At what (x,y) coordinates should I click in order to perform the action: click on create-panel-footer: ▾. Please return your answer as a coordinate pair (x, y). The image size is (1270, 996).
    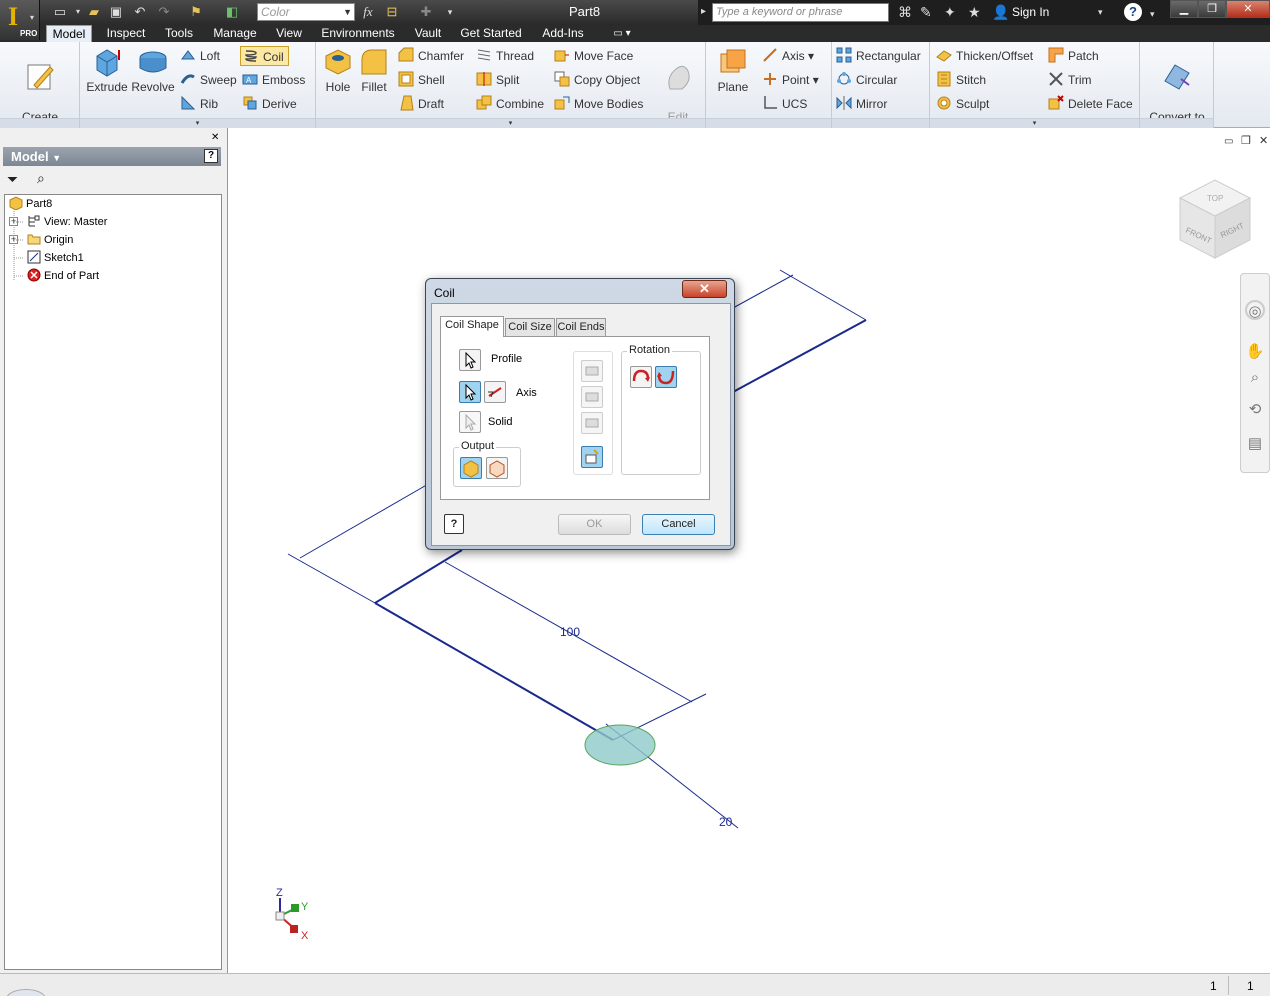
    Looking at the image, I should click on (197, 123).